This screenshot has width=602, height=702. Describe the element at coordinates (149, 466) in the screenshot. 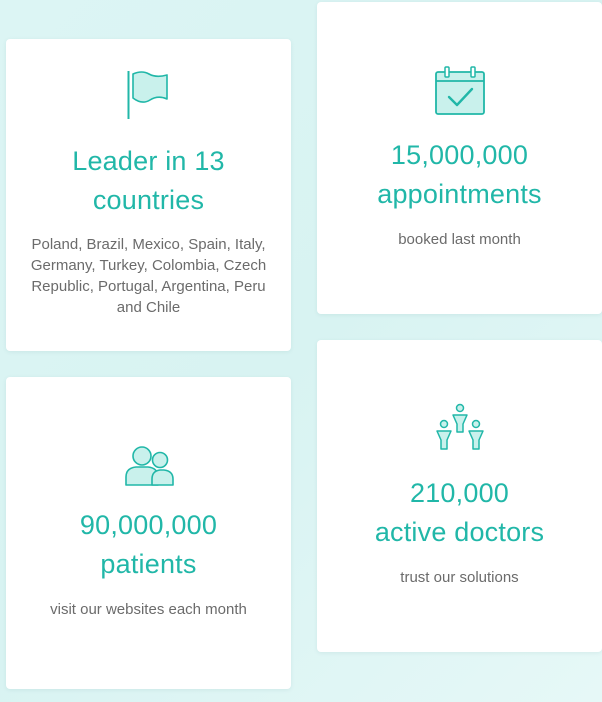

I see `patients-icon` at that location.